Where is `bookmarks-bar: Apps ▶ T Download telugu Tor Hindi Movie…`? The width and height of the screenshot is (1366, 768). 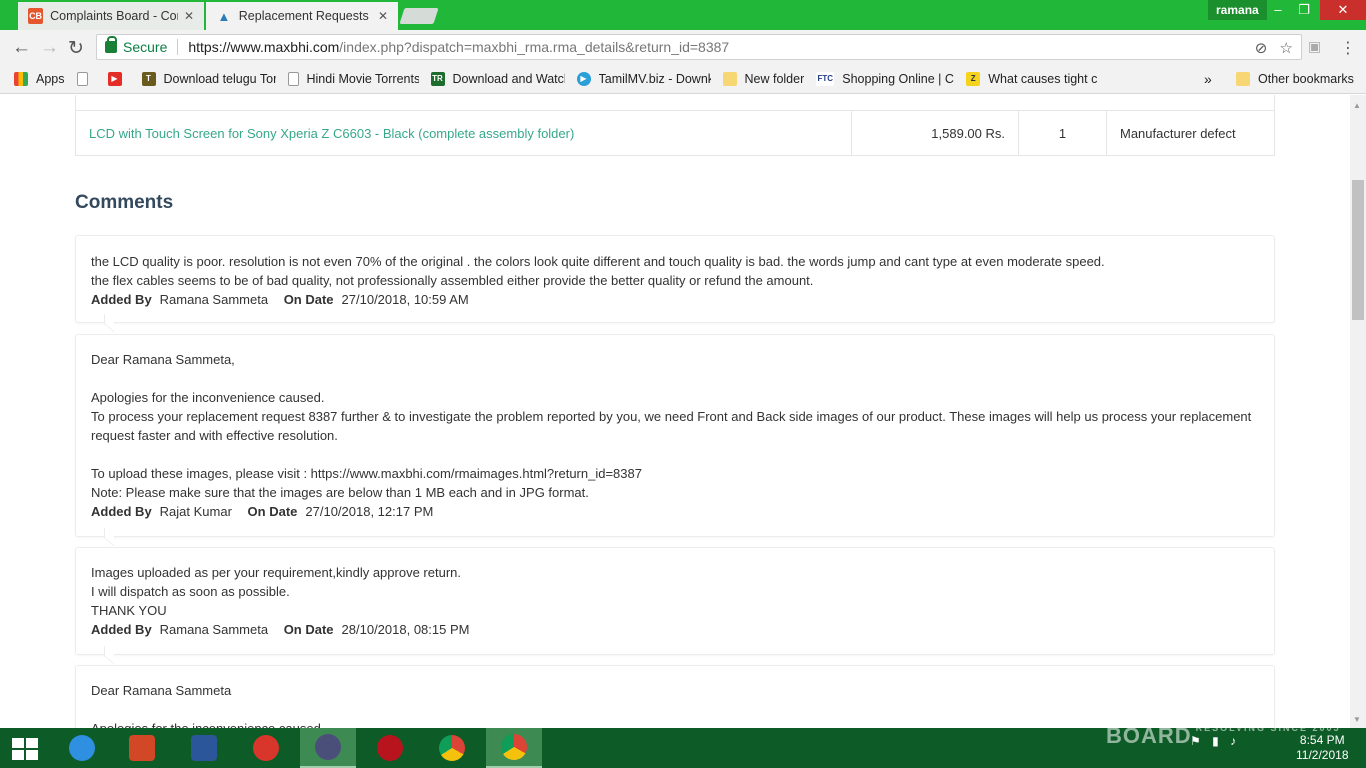 bookmarks-bar: Apps ▶ T Download telugu Tor Hindi Movie… is located at coordinates (683, 79).